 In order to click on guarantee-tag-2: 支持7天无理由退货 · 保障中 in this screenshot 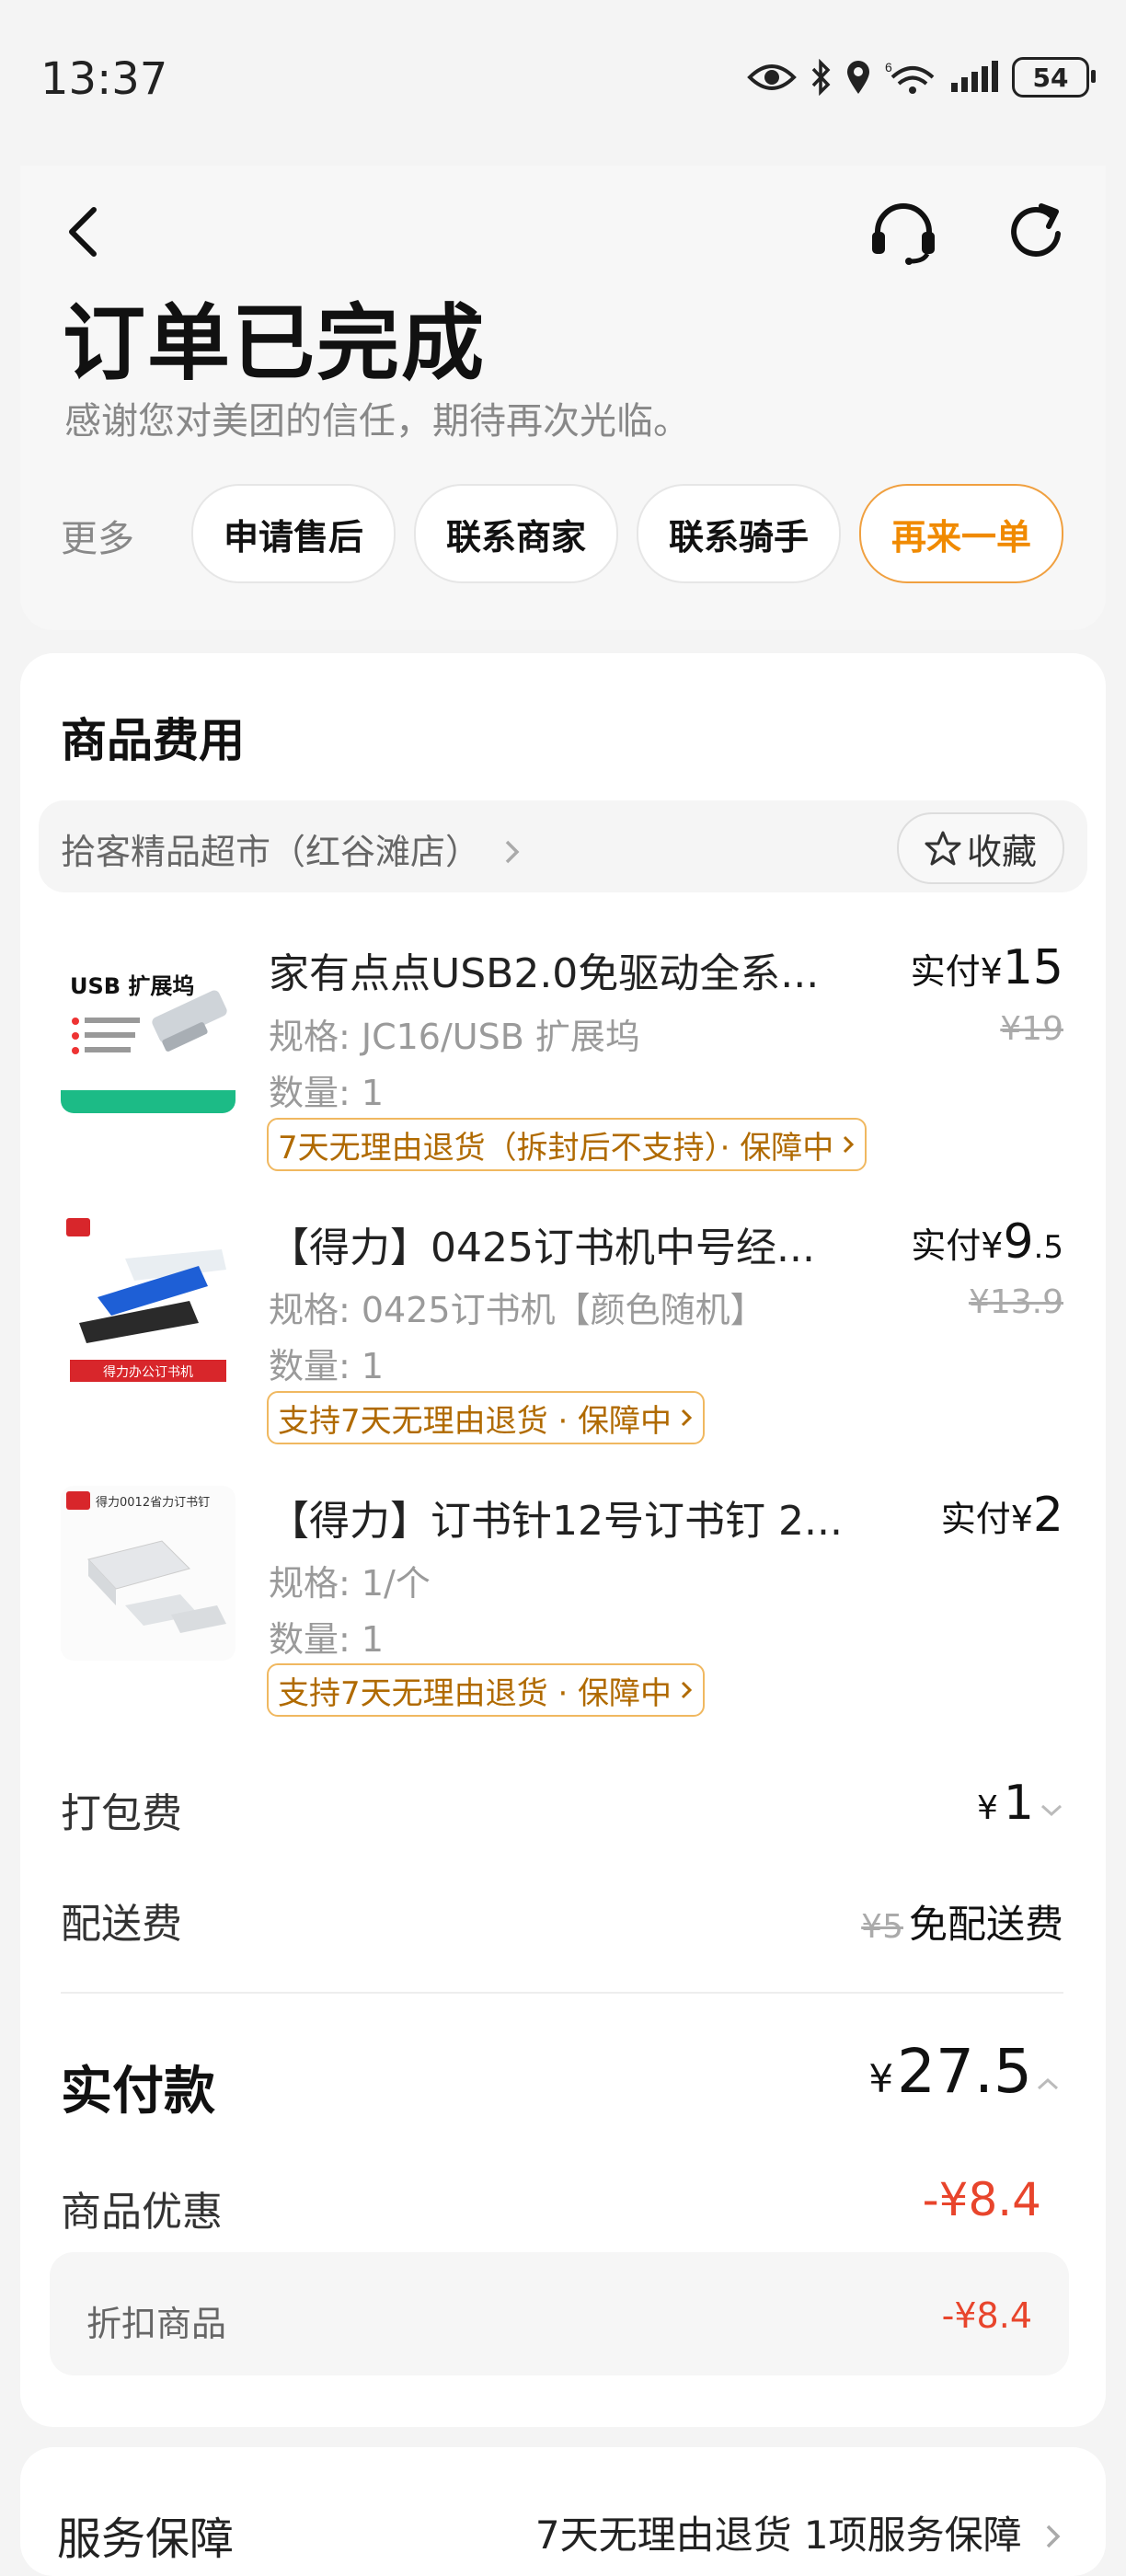, I will do `click(486, 1417)`.